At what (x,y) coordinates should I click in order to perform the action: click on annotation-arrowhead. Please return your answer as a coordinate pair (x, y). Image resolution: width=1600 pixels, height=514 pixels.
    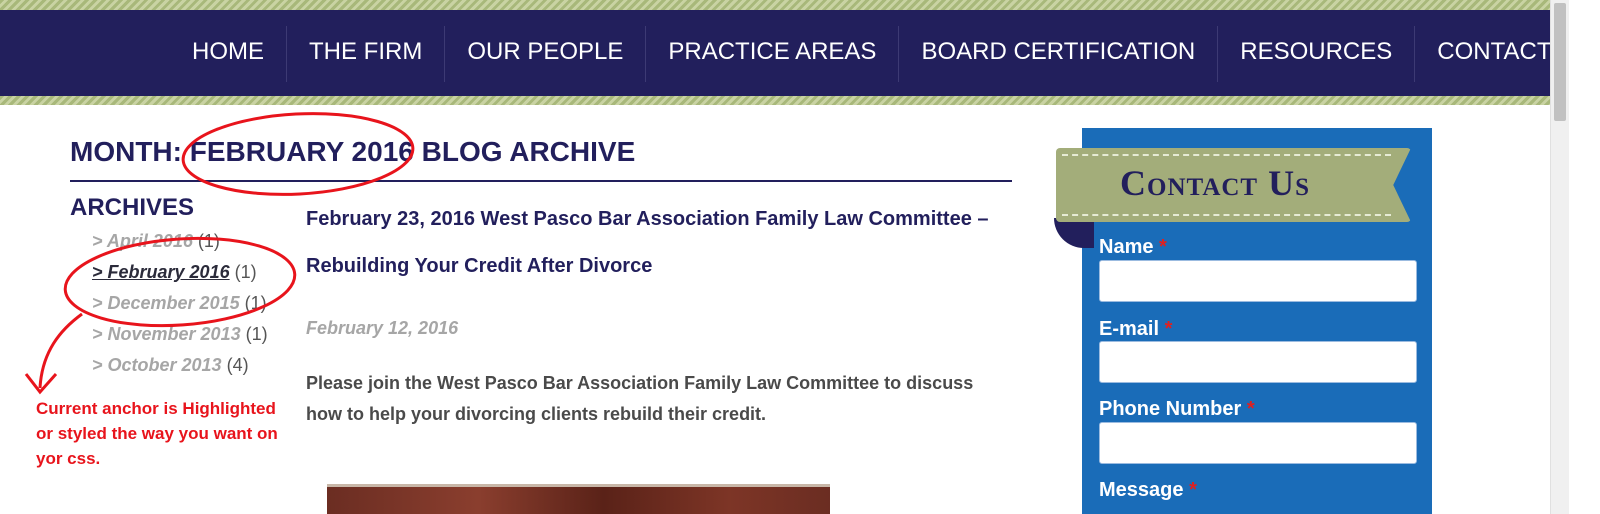
    Looking at the image, I should click on (41, 384).